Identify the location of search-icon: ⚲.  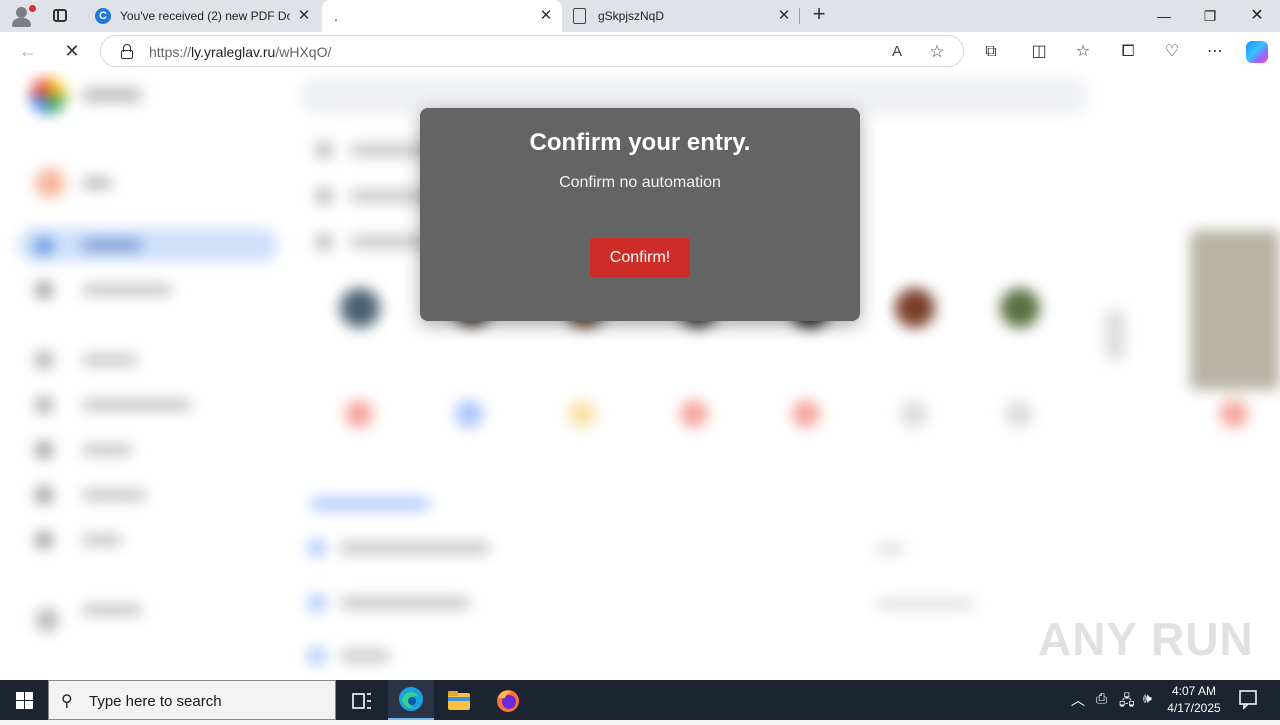
(67, 701).